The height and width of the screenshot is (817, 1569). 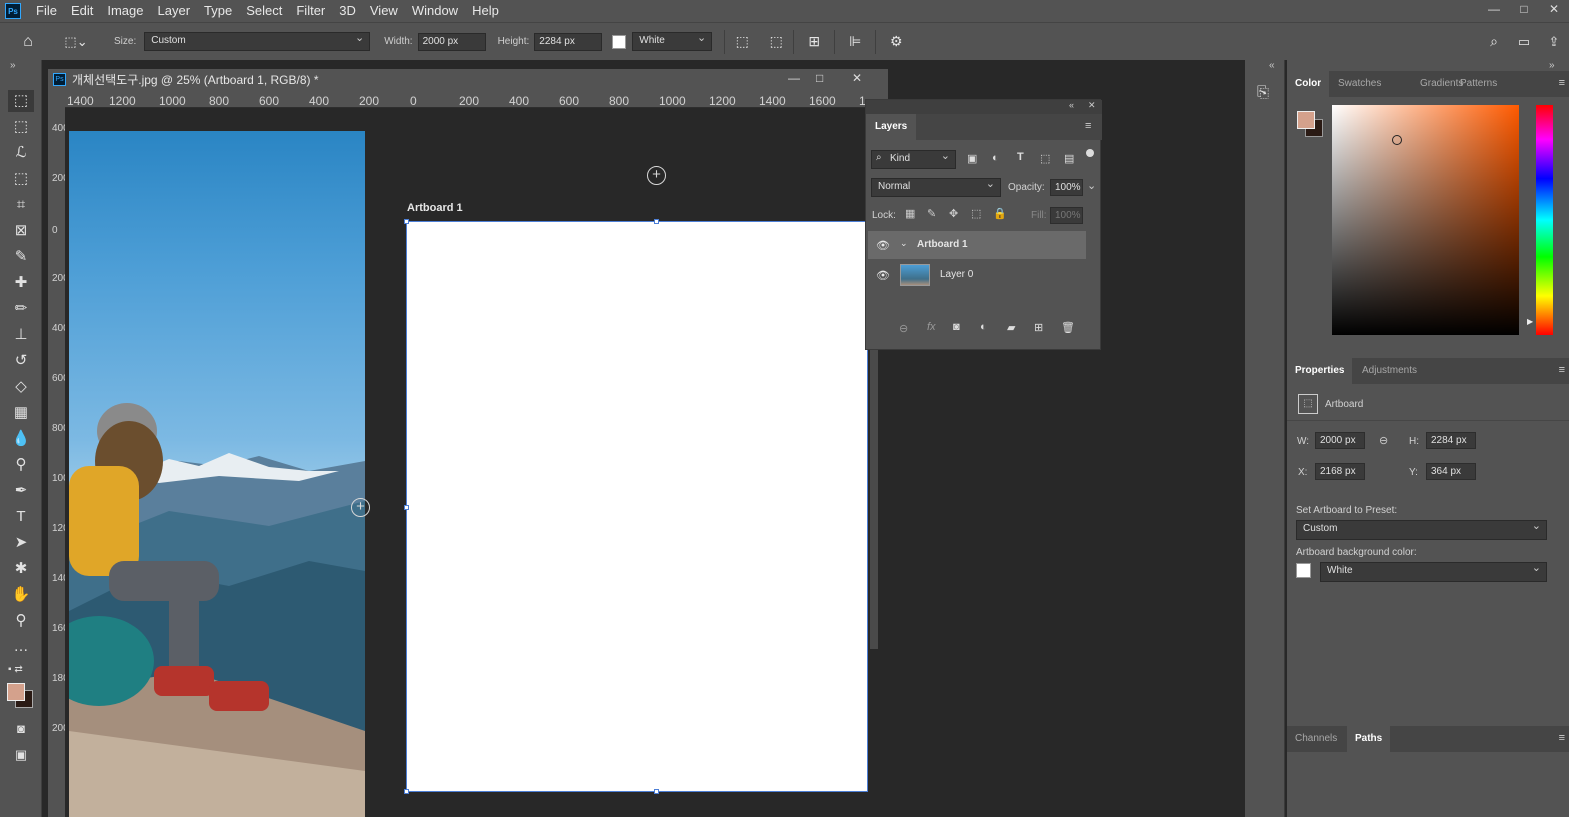 What do you see at coordinates (953, 213) in the screenshot?
I see `lock-position-icon: ✥` at bounding box center [953, 213].